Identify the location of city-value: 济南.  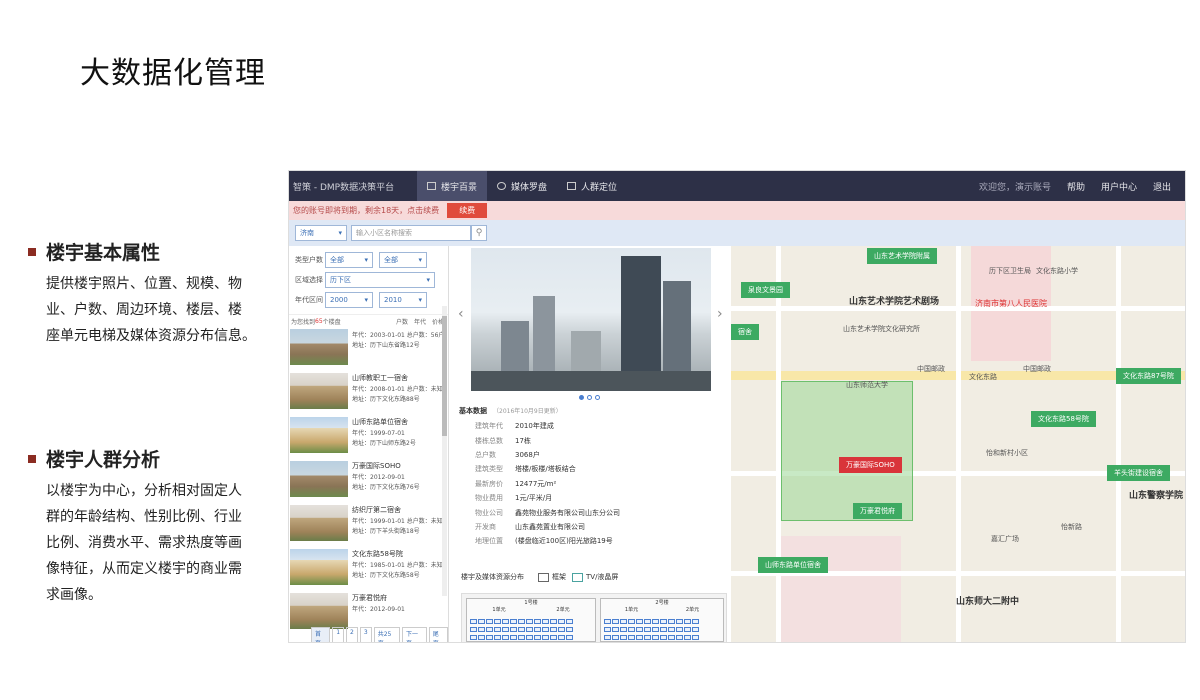
(307, 233).